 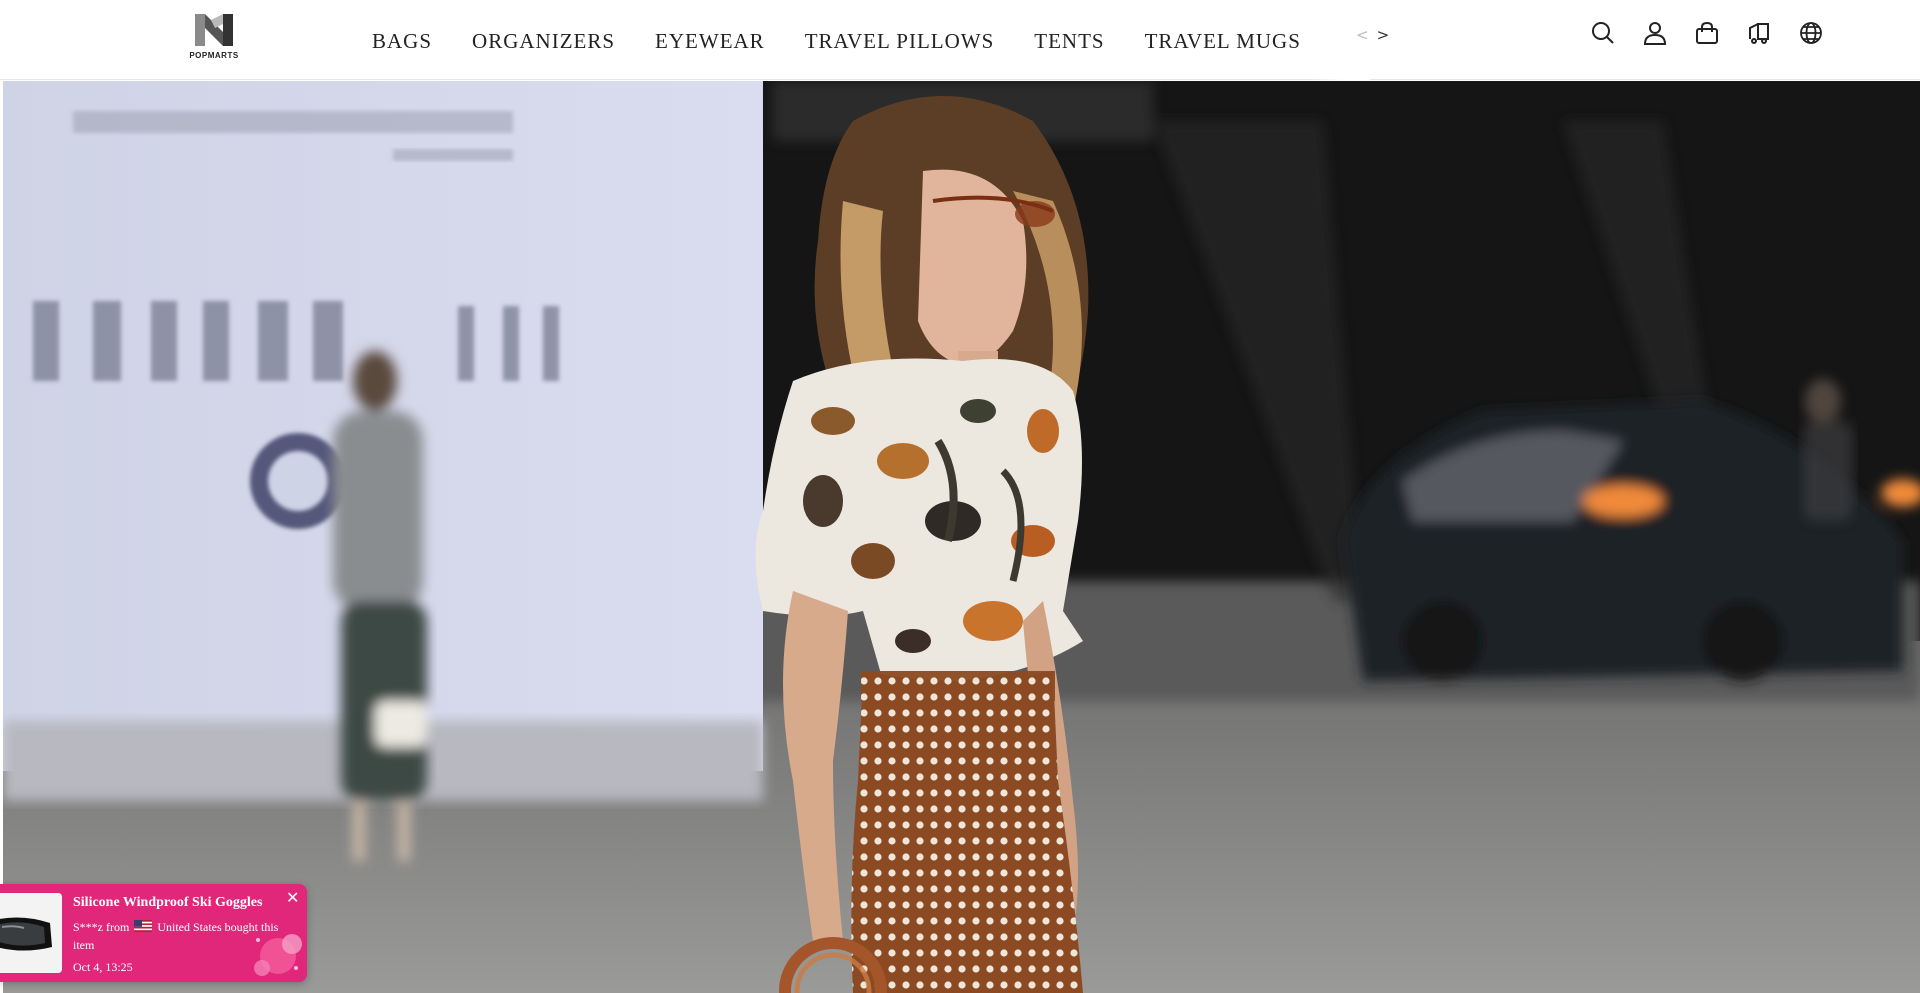 What do you see at coordinates (402, 40) in the screenshot?
I see `nav-item-bags: BAGS` at bounding box center [402, 40].